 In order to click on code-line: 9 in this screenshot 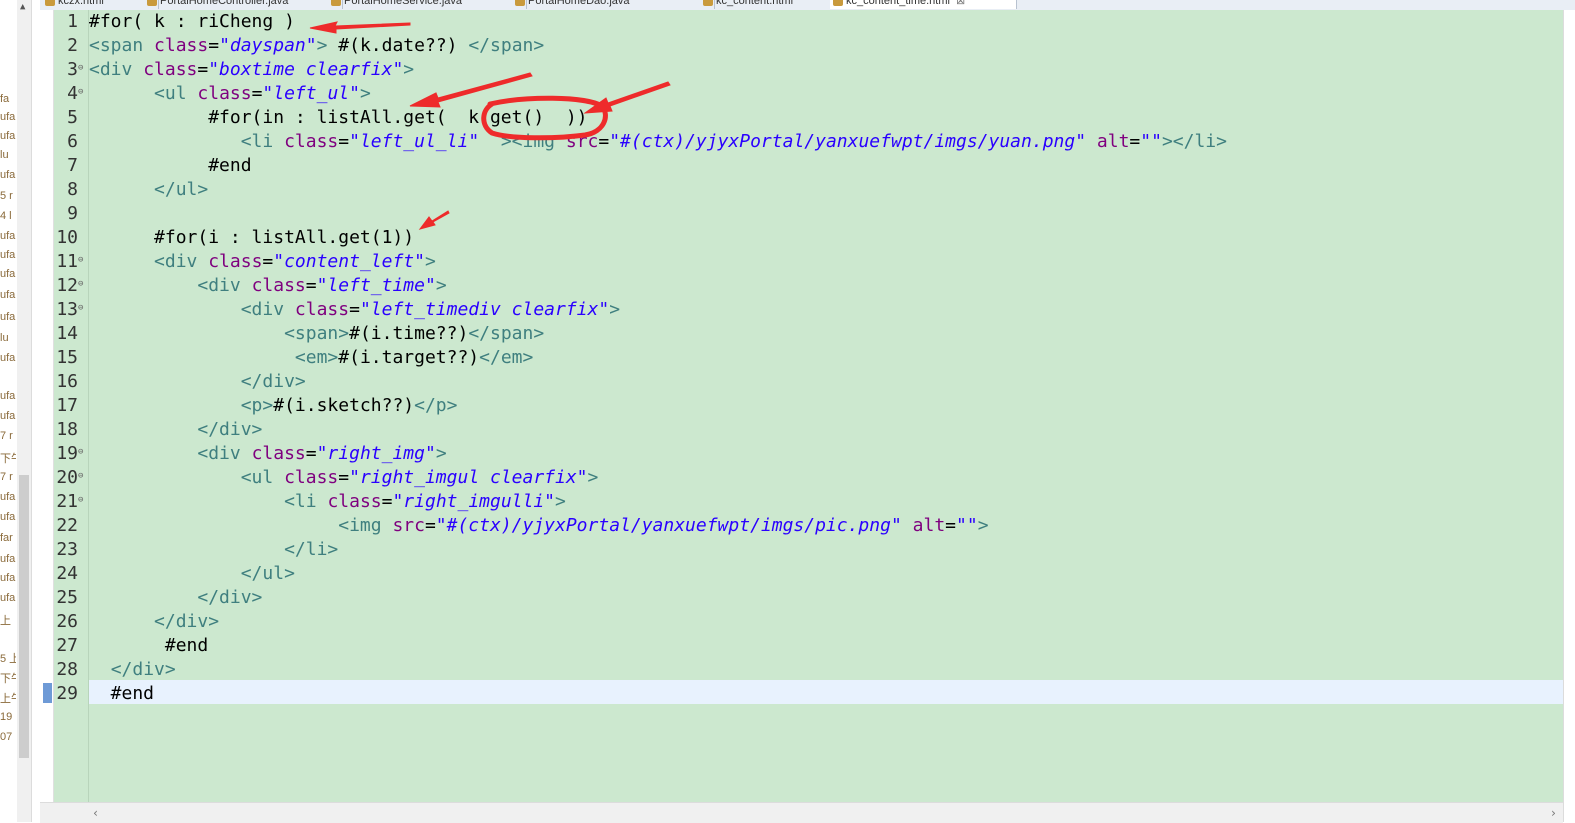, I will do `click(801, 214)`.